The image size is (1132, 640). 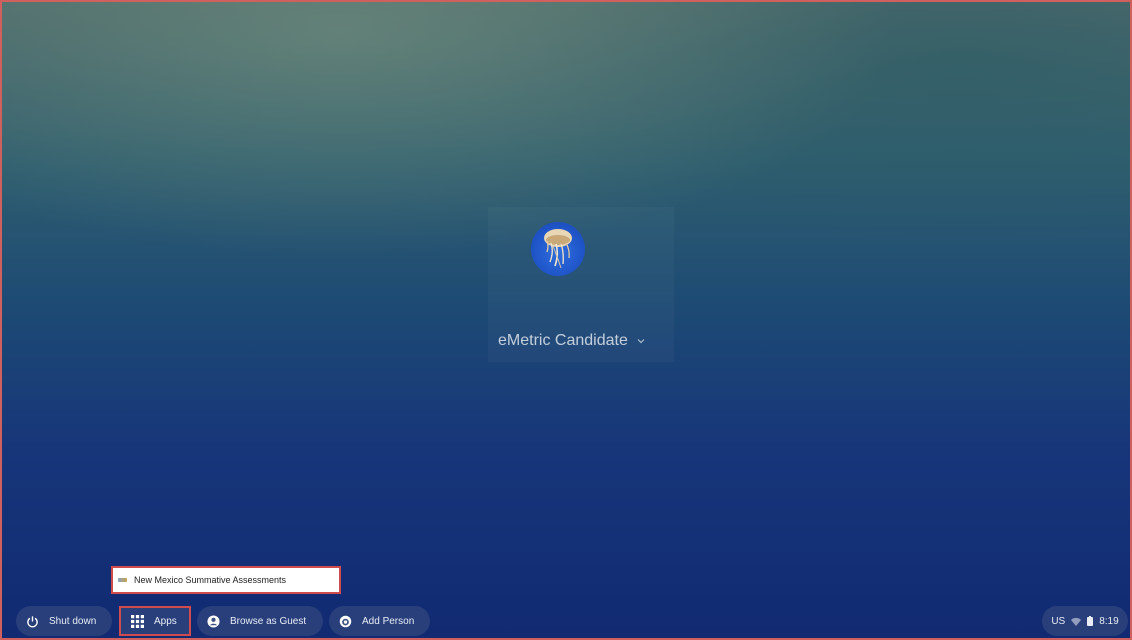 I want to click on apps-menu-item-nm-assessments: New Mexico Summative Assessments, so click(x=210, y=580).